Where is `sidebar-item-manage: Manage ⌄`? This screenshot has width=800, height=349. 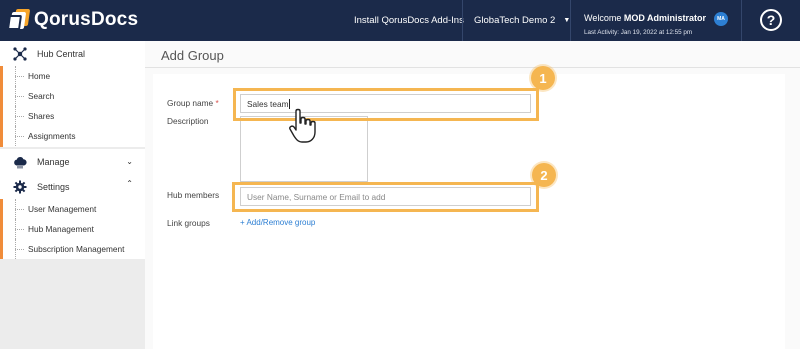 sidebar-item-manage: Manage ⌄ is located at coordinates (72, 161).